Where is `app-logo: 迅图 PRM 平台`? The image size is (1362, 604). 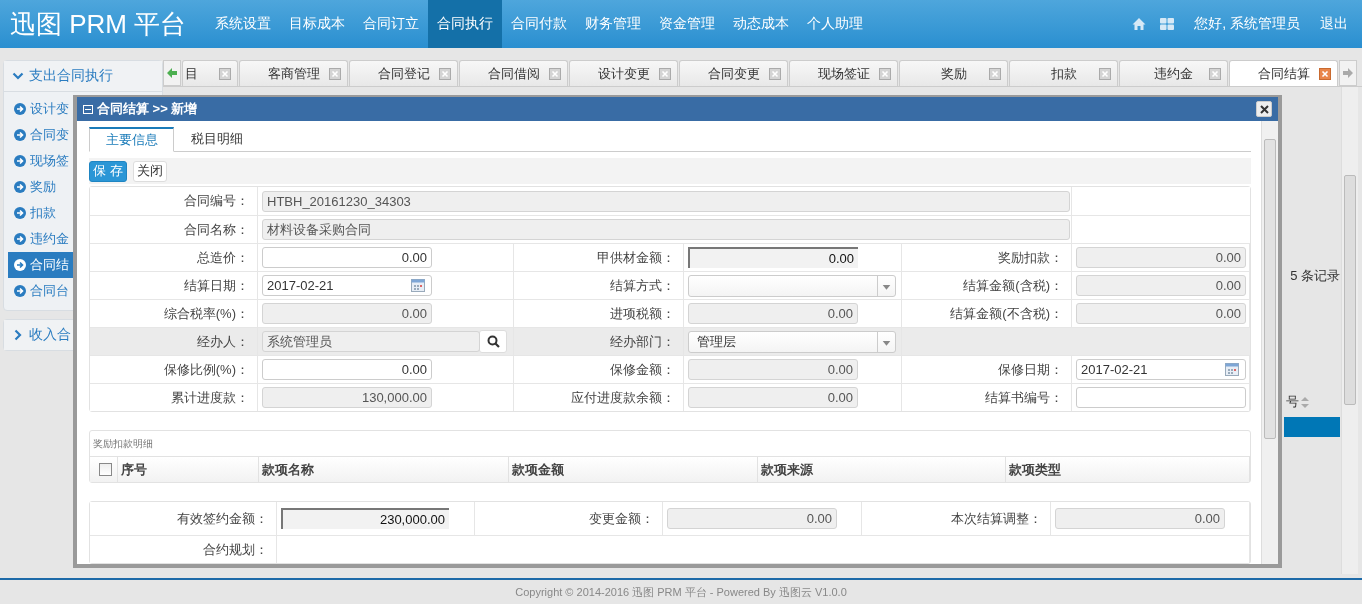
app-logo: 迅图 PRM 平台 is located at coordinates (98, 24).